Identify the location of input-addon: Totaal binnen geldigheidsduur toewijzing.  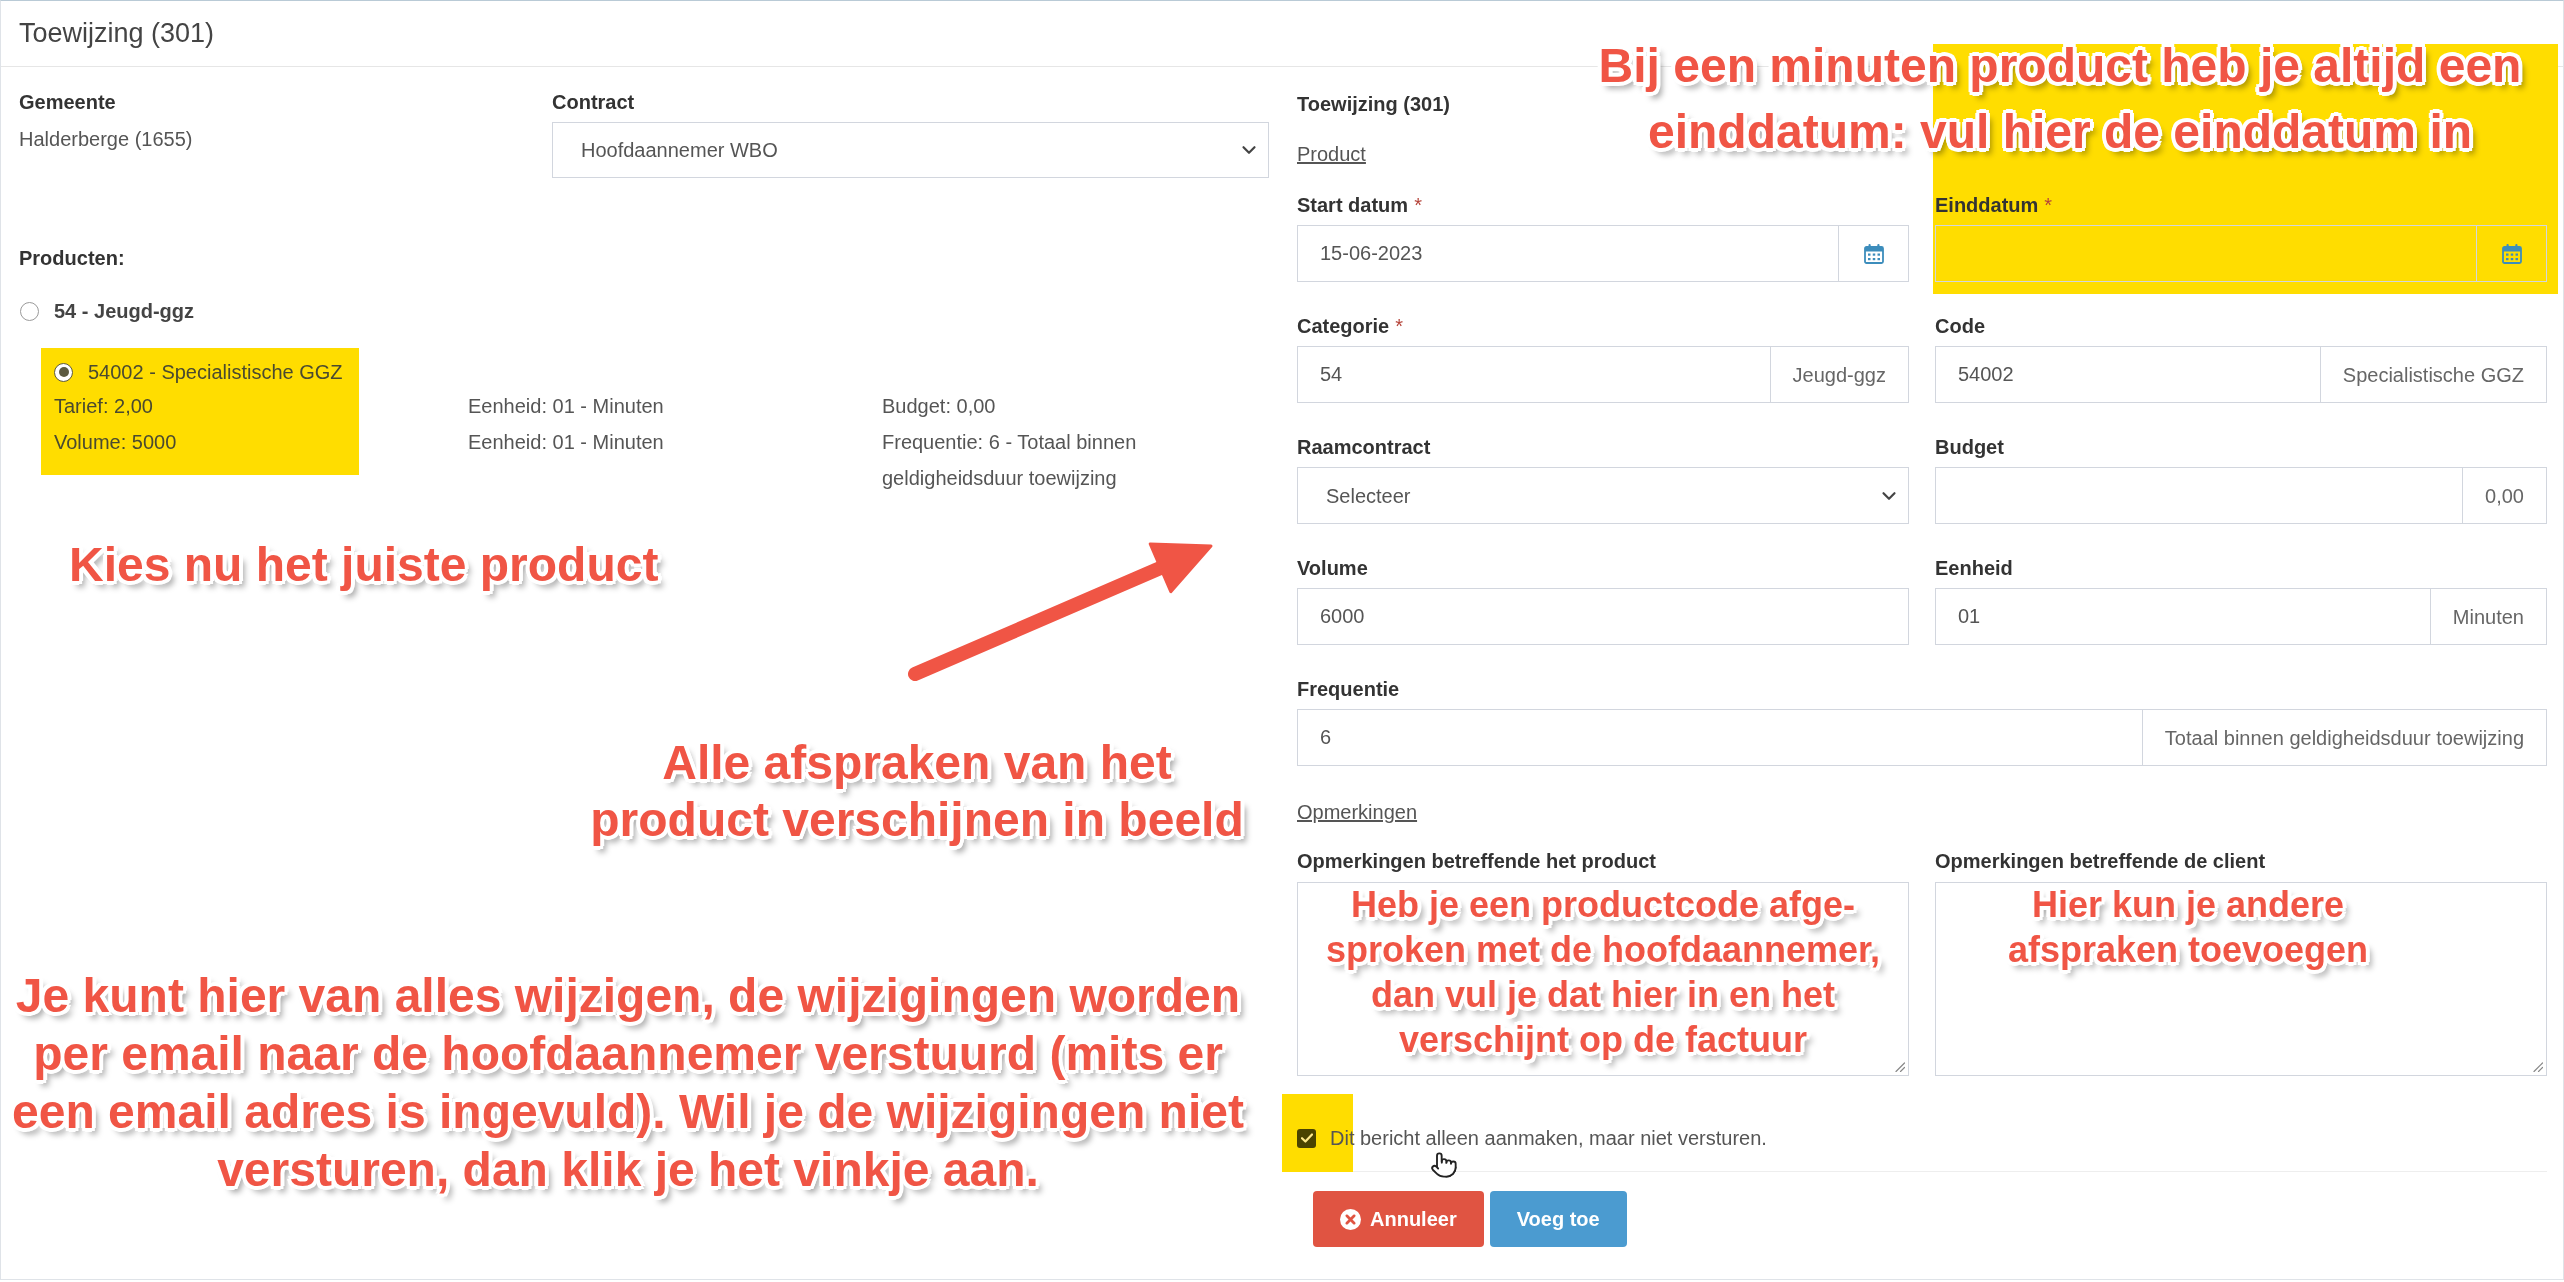
(2344, 737).